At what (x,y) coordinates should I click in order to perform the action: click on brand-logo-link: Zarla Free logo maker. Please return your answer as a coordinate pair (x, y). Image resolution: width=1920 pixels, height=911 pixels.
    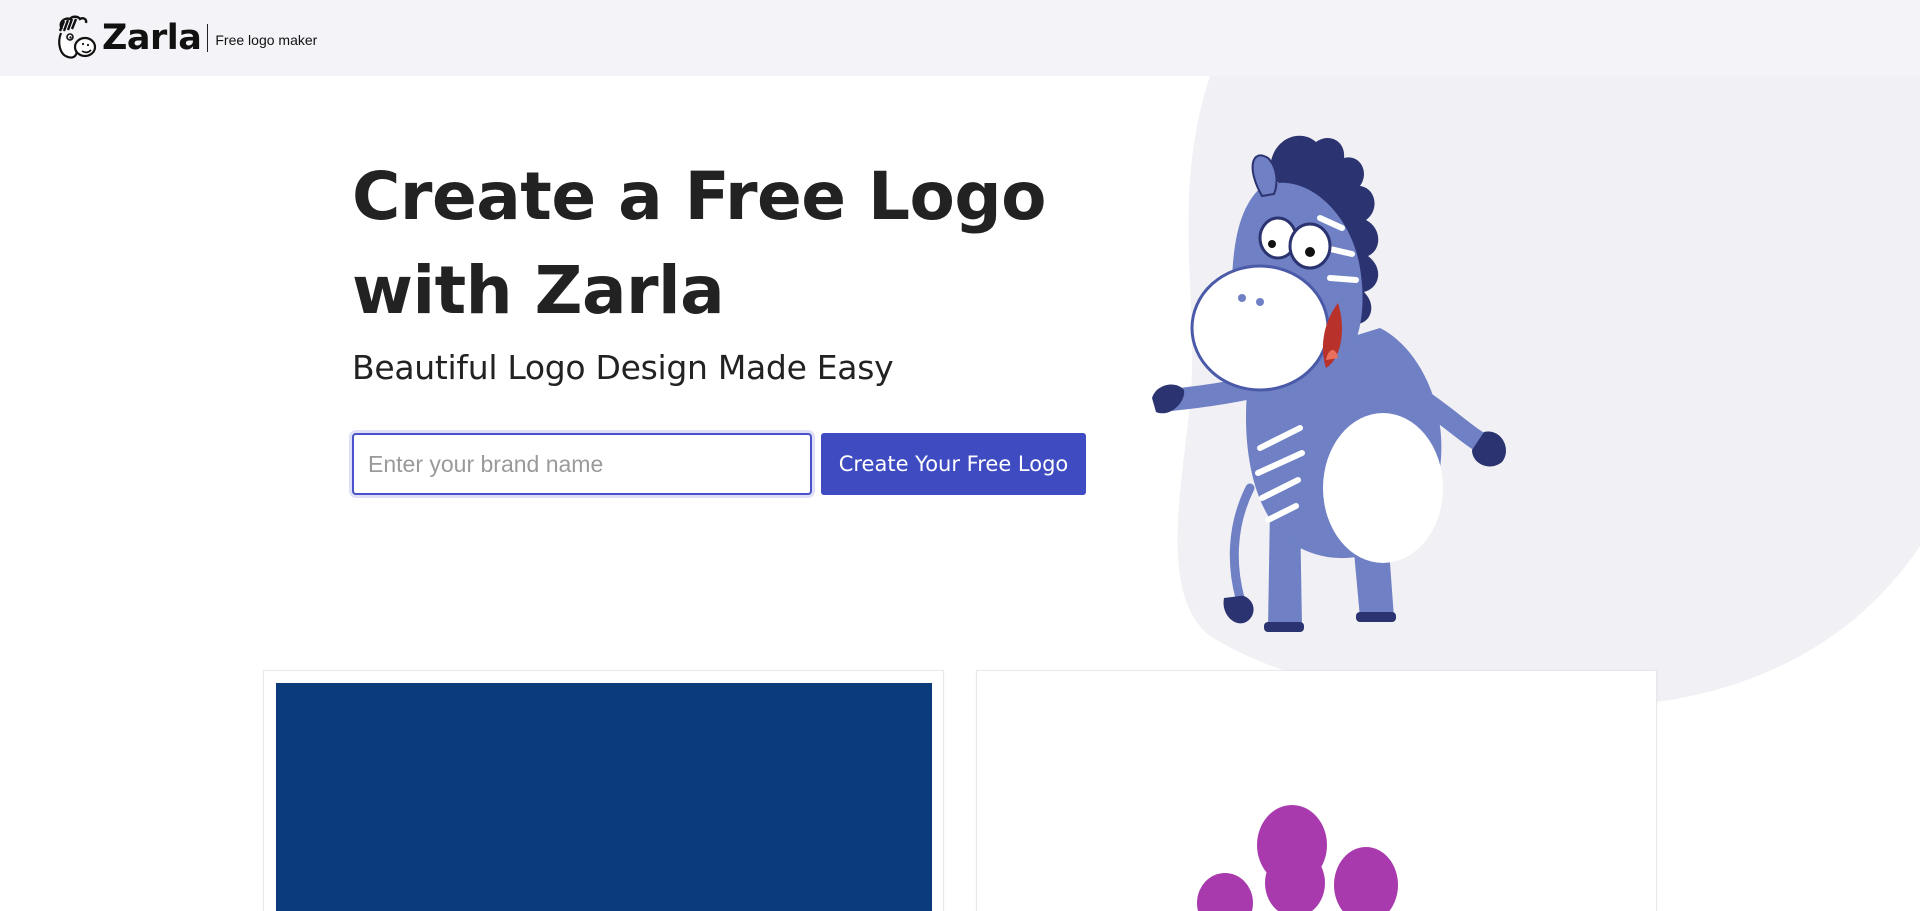
    Looking at the image, I should click on (184, 38).